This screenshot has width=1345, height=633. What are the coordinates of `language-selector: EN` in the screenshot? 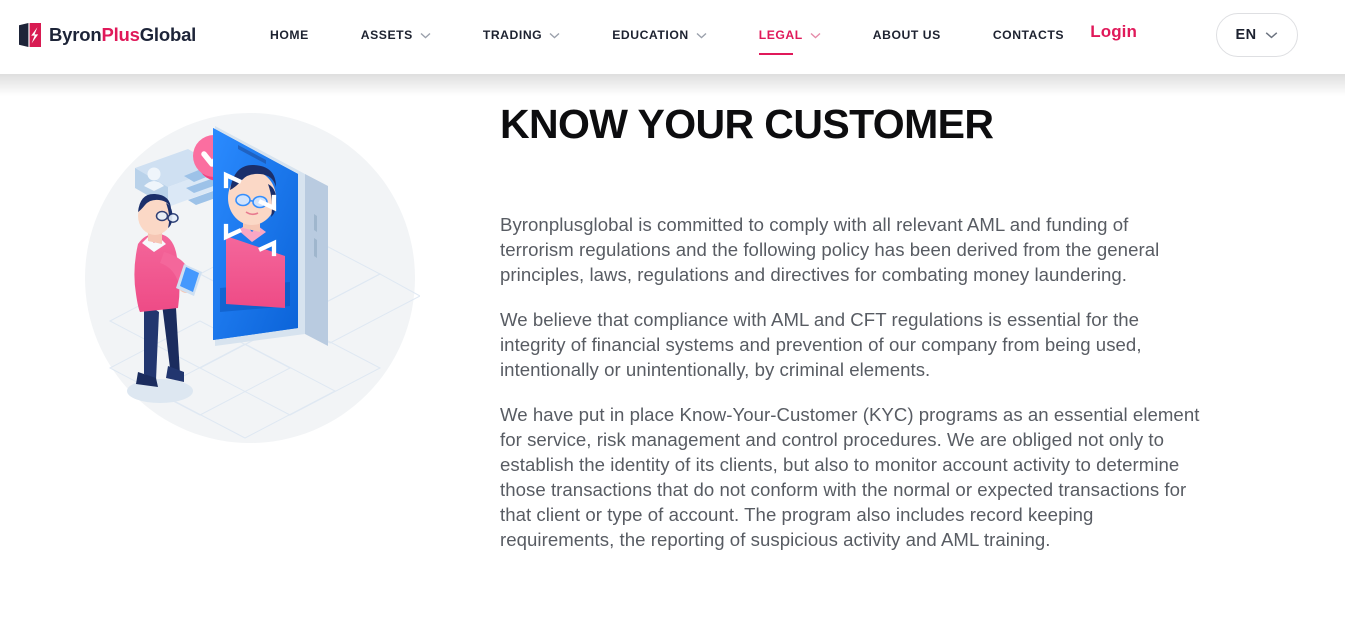 It's located at (1257, 35).